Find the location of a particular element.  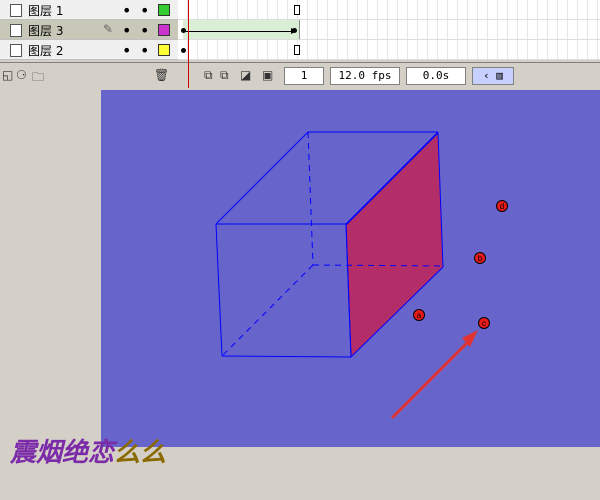

point-label: a is located at coordinates (419, 315).